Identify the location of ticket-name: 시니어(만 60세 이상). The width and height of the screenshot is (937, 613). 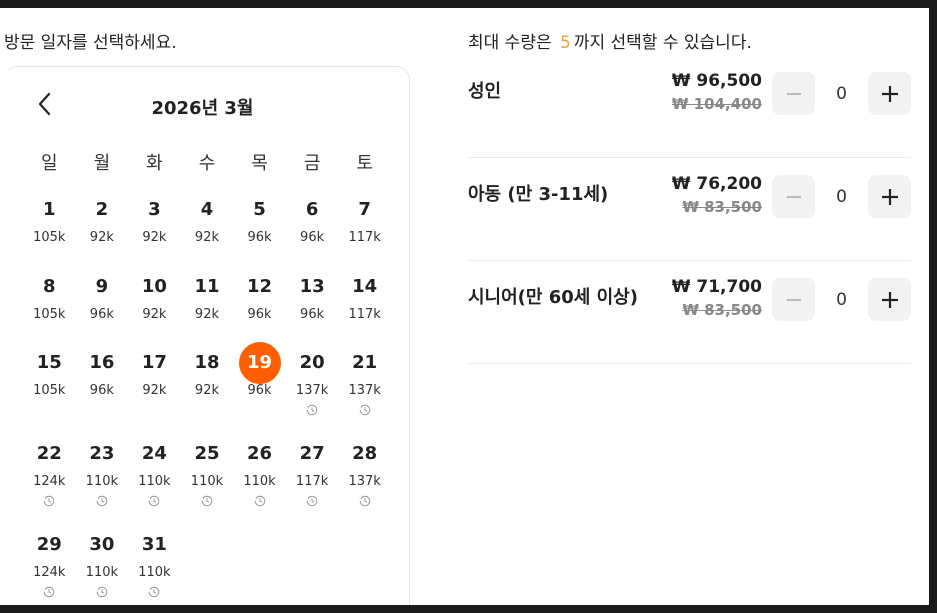
(553, 297).